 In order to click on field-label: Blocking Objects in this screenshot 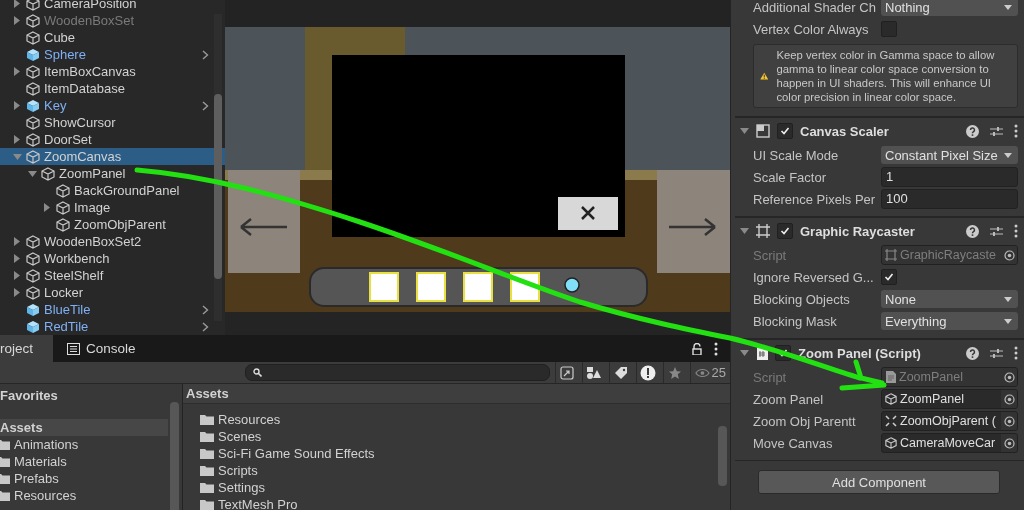, I will do `click(802, 299)`.